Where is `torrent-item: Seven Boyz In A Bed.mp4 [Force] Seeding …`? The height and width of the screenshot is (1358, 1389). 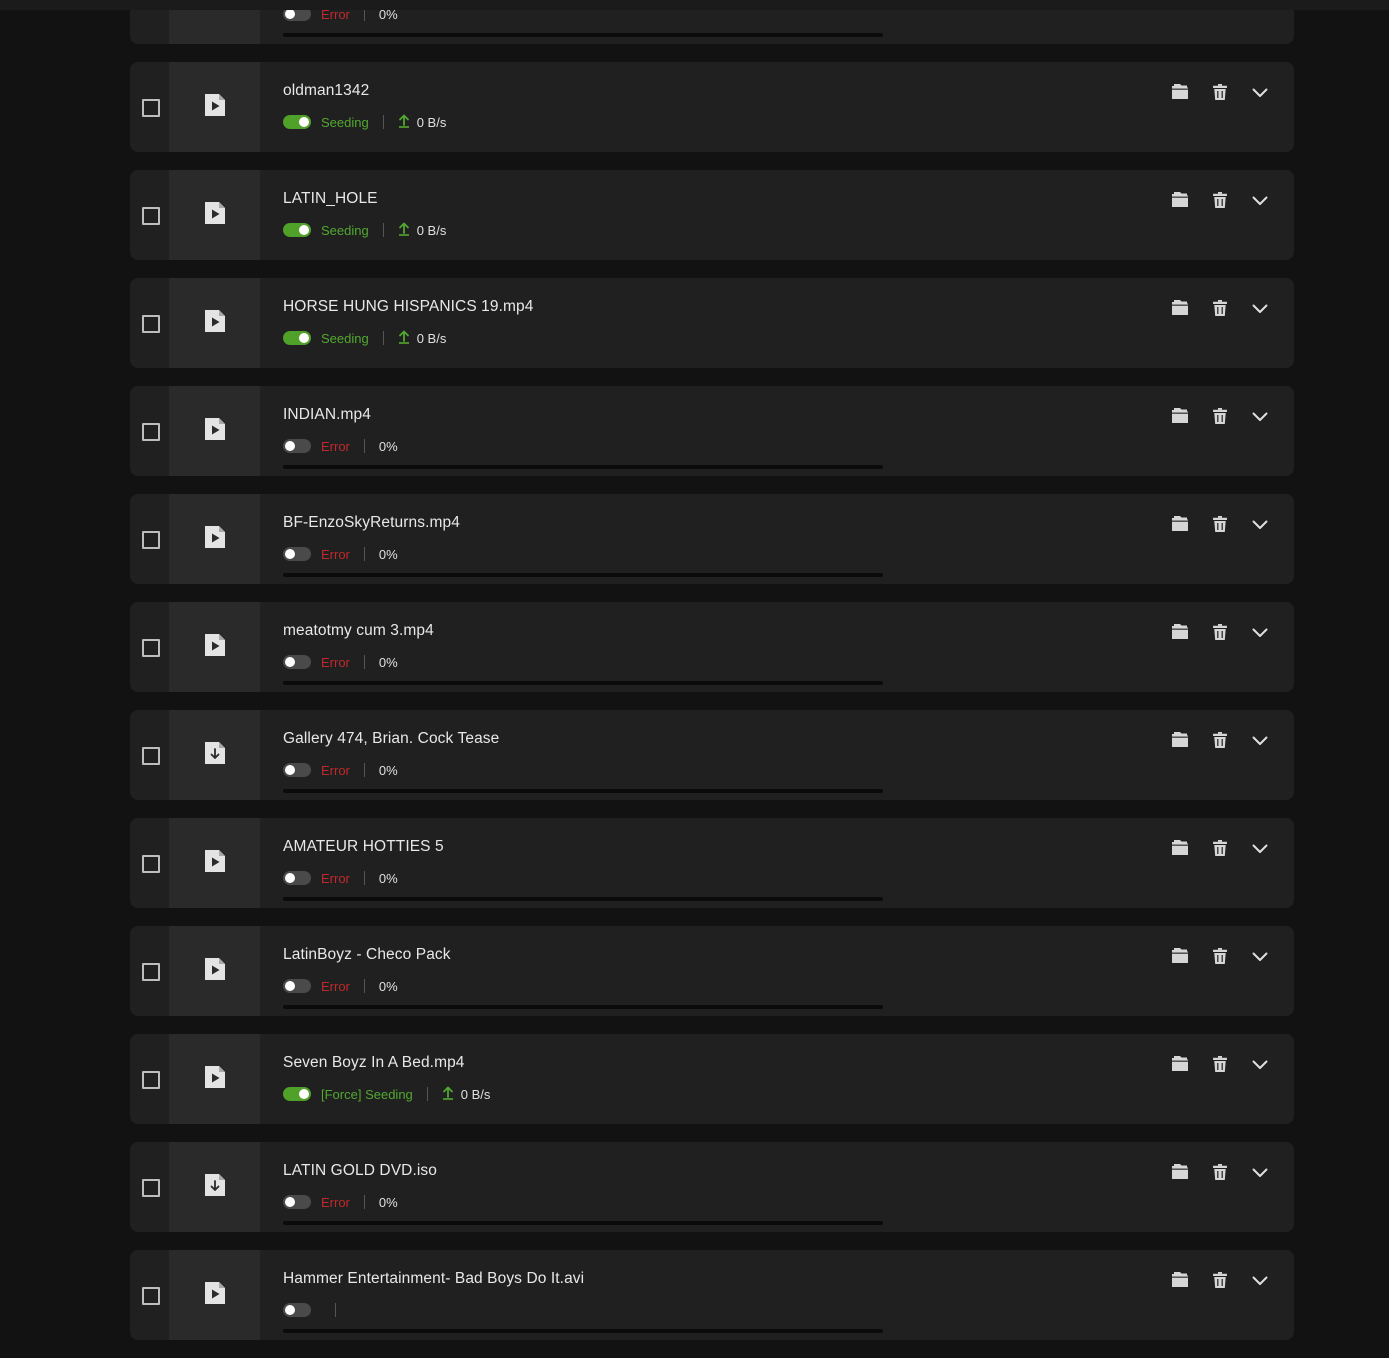 torrent-item: Seven Boyz In A Bed.mp4 [Force] Seeding … is located at coordinates (712, 1079).